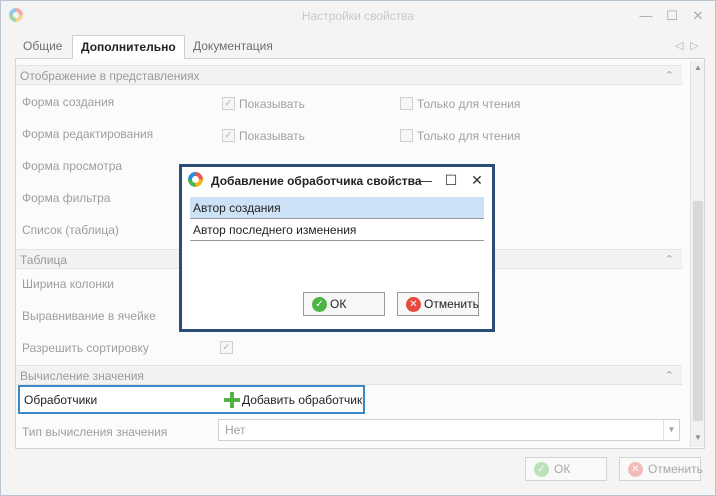  Describe the element at coordinates (675, 469) in the screenshot. I see `footer-cancel-label: Отменить` at that location.